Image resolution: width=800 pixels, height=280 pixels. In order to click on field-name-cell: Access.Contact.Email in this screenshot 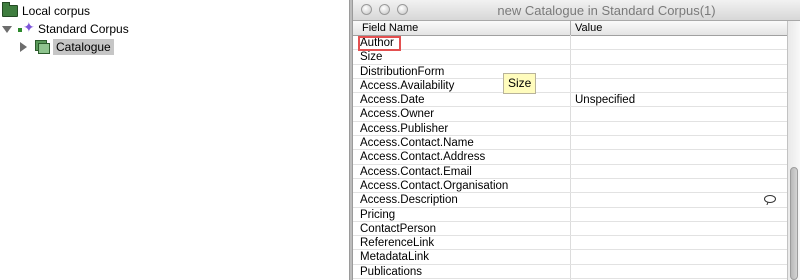, I will do `click(416, 171)`.